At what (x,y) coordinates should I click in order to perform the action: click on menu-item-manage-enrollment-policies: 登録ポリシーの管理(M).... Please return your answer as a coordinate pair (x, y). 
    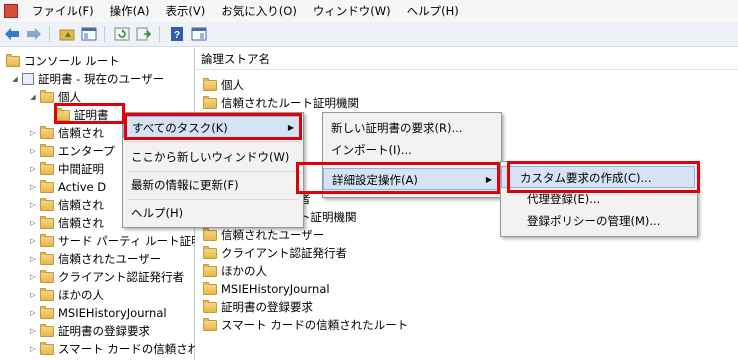
    Looking at the image, I should click on (598, 221).